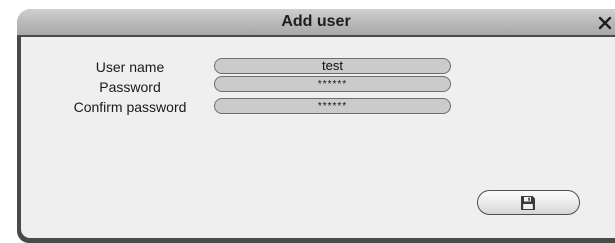 The image size is (615, 243). I want to click on confirm-password-field: ******, so click(332, 106).